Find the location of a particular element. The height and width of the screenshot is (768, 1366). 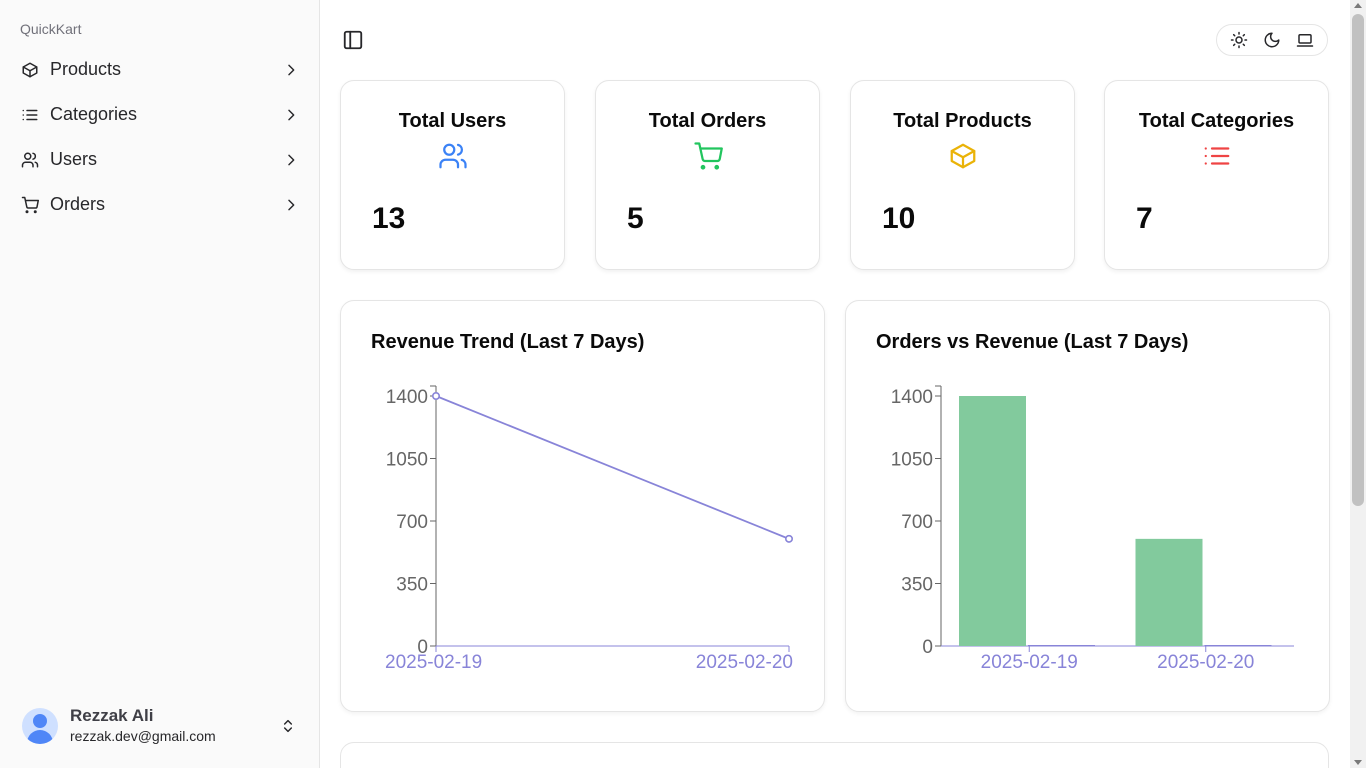

page-scrollbar is located at coordinates (1358, 384).